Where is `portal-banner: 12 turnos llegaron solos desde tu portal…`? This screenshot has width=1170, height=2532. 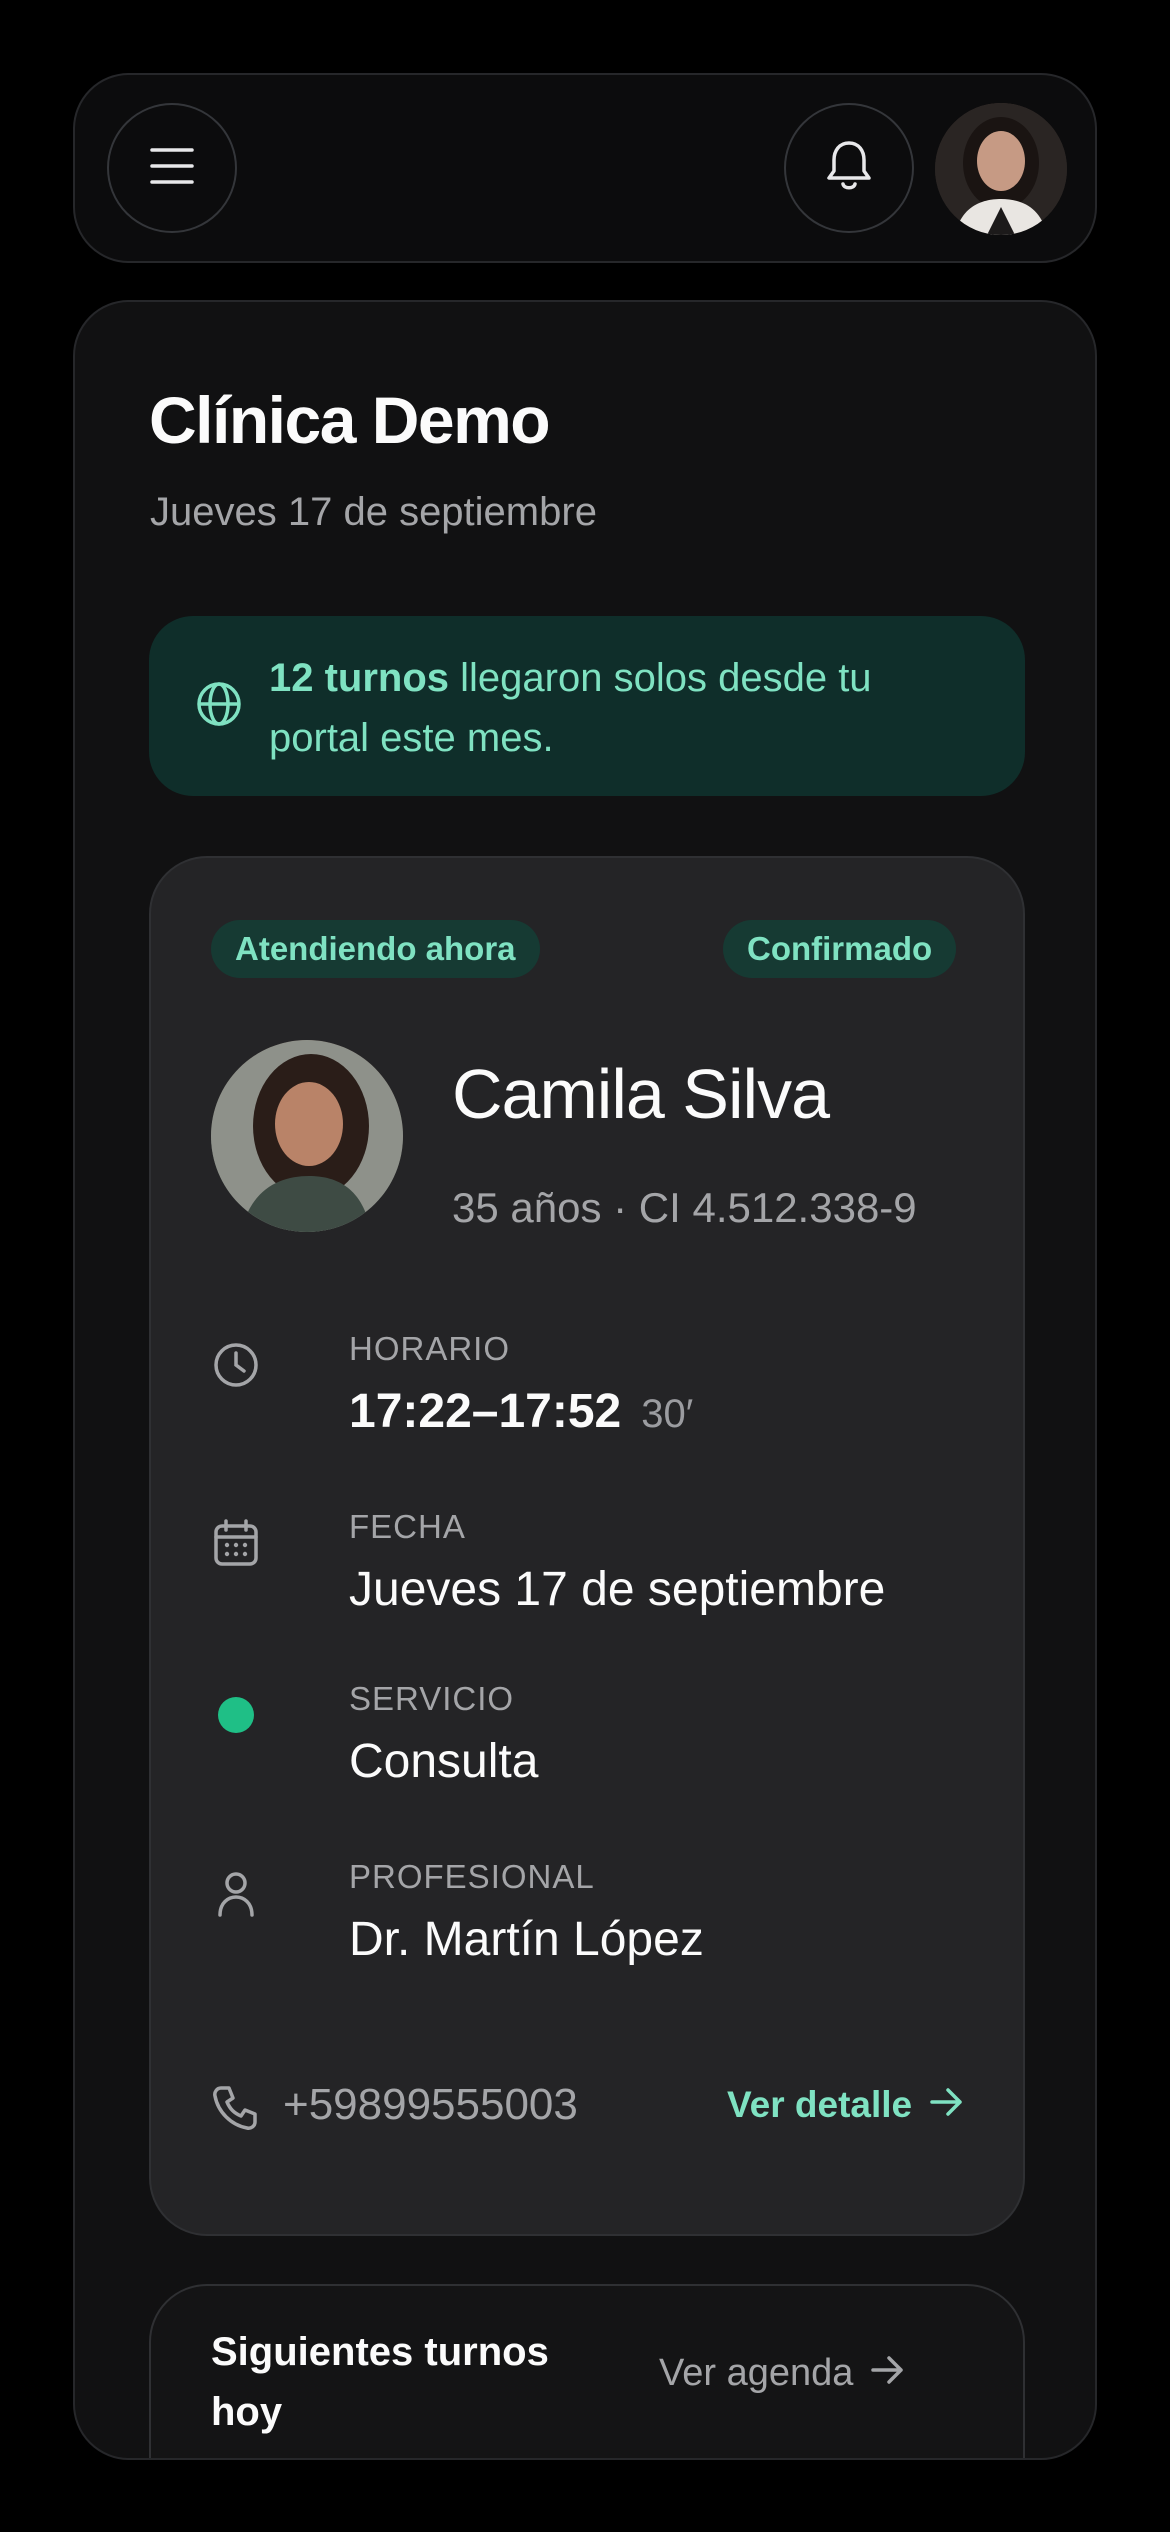 portal-banner: 12 turnos llegaron solos desde tu portal… is located at coordinates (587, 706).